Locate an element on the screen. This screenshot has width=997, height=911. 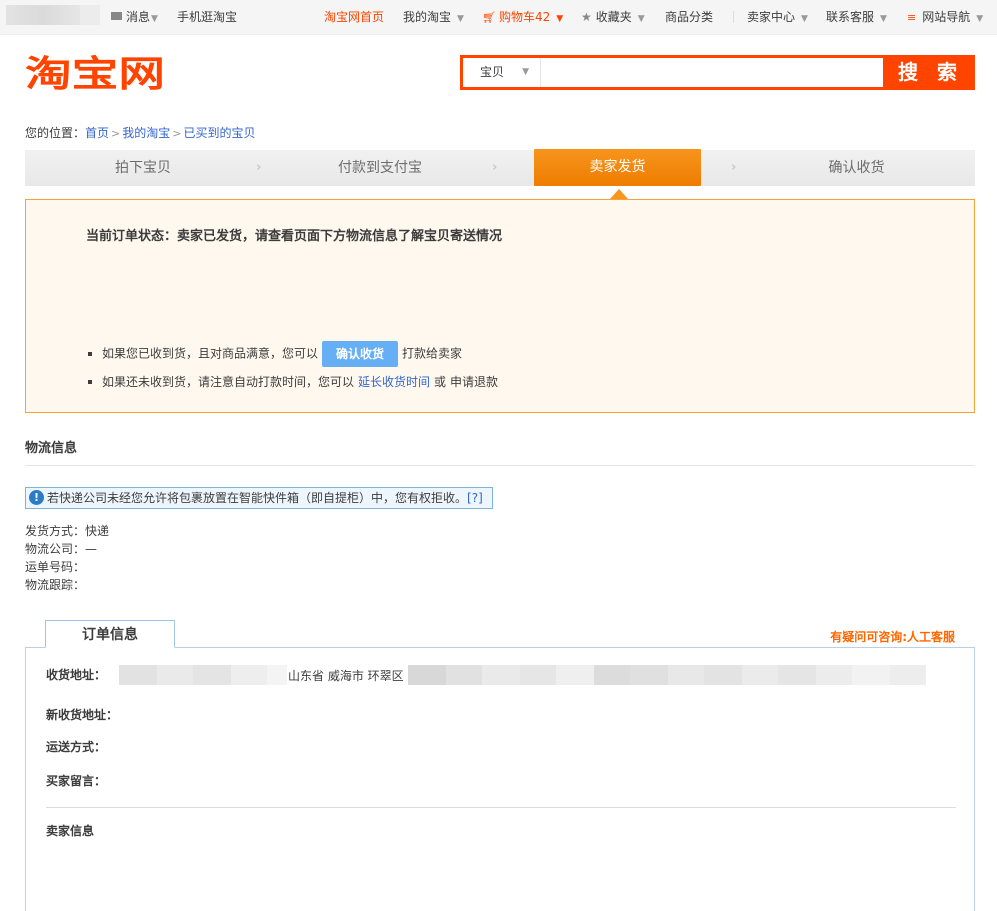
order-status-title: 当前订单状态：卖家已发货，请查看页面下方物流信息了解宝贝寄送情况 is located at coordinates (294, 236).